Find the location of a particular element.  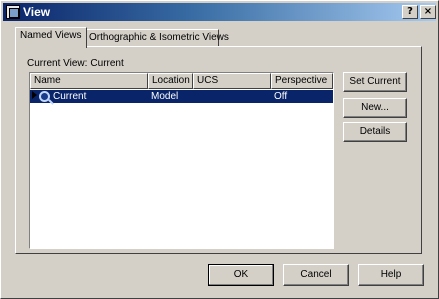

current-row-arrow-icon is located at coordinates (34, 95).